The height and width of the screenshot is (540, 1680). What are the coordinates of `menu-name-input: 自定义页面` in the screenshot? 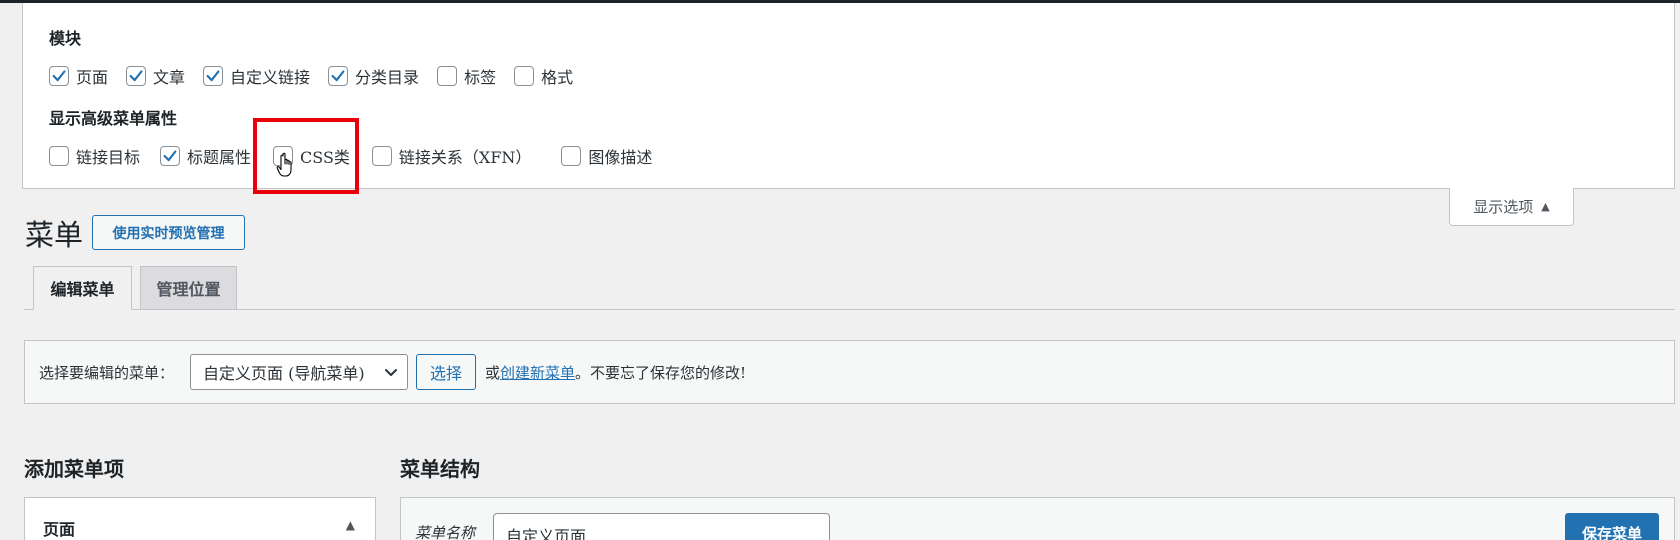 It's located at (661, 526).